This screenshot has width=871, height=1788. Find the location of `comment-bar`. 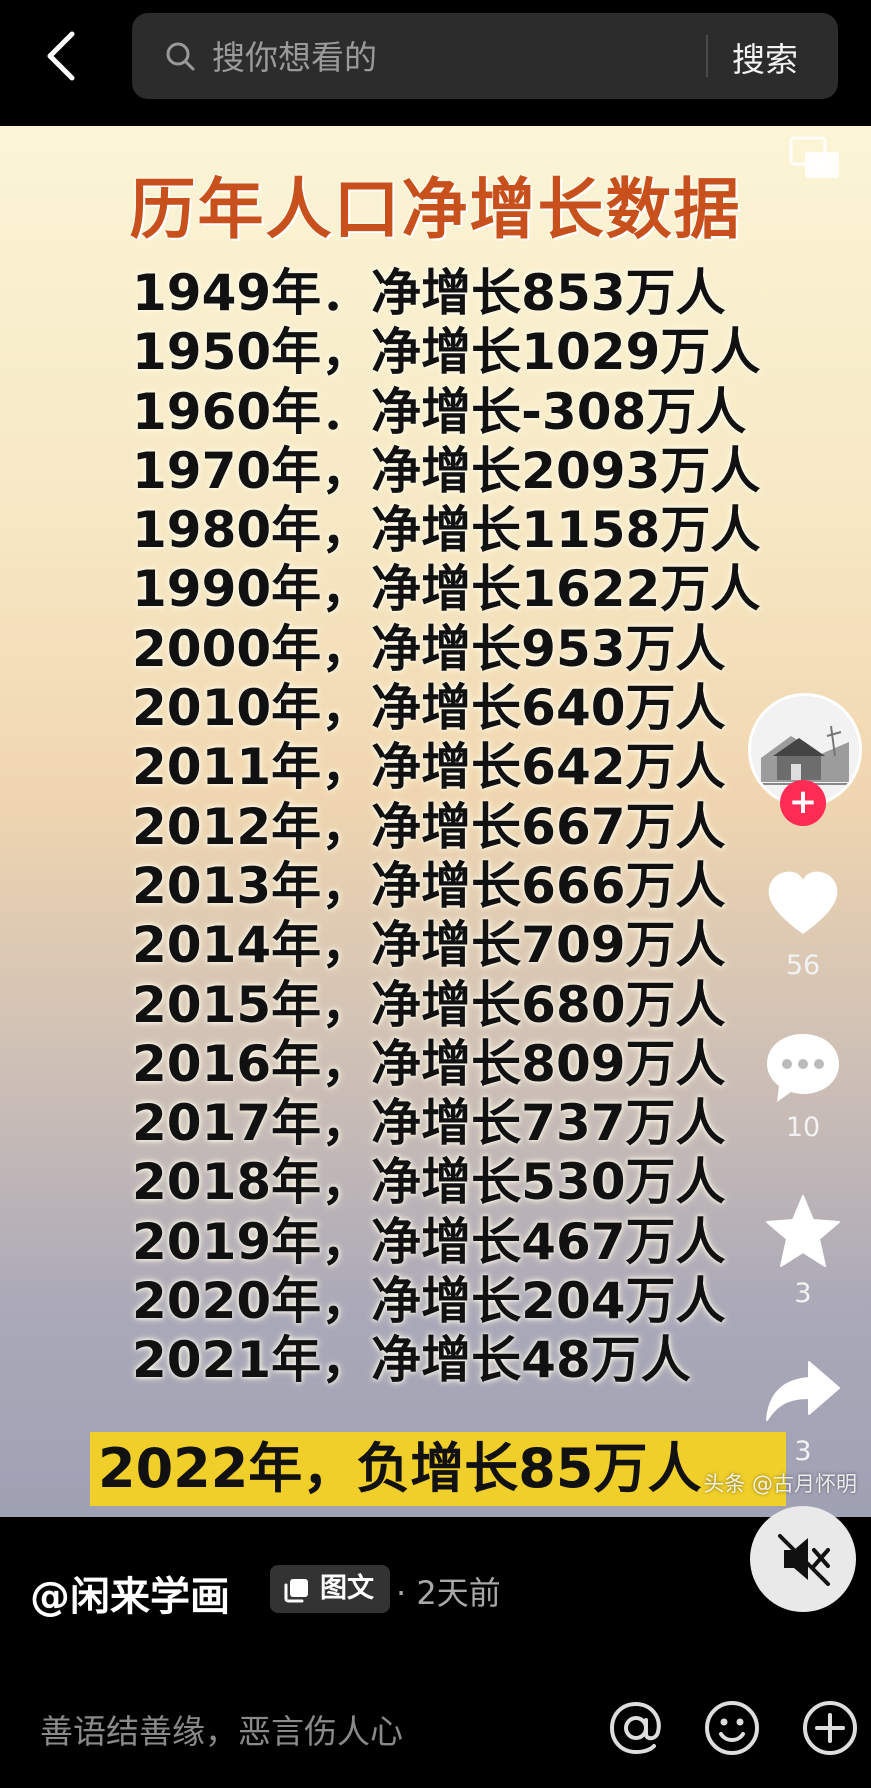

comment-bar is located at coordinates (435, 1734).